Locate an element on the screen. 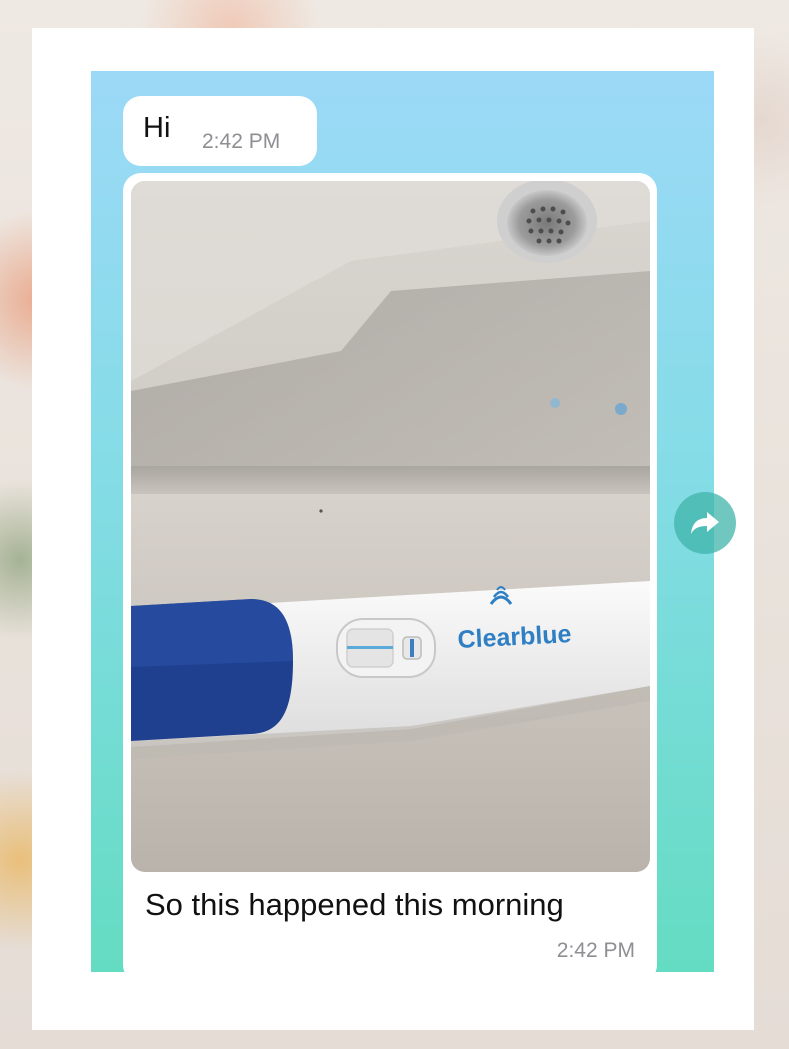 The height and width of the screenshot is (1049, 789). photo-caption: So this happened this morning is located at coordinates (354, 904).